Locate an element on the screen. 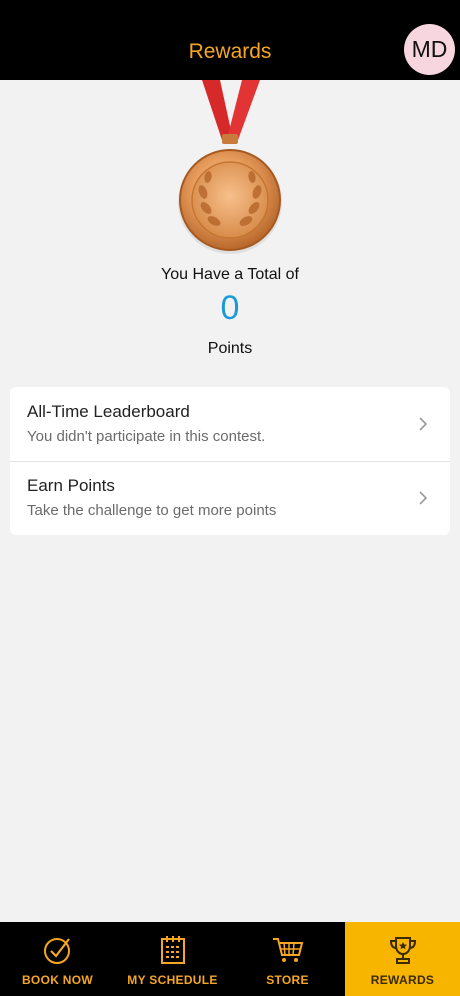 Image resolution: width=460 pixels, height=996 pixels. calendar-icon is located at coordinates (172, 950).